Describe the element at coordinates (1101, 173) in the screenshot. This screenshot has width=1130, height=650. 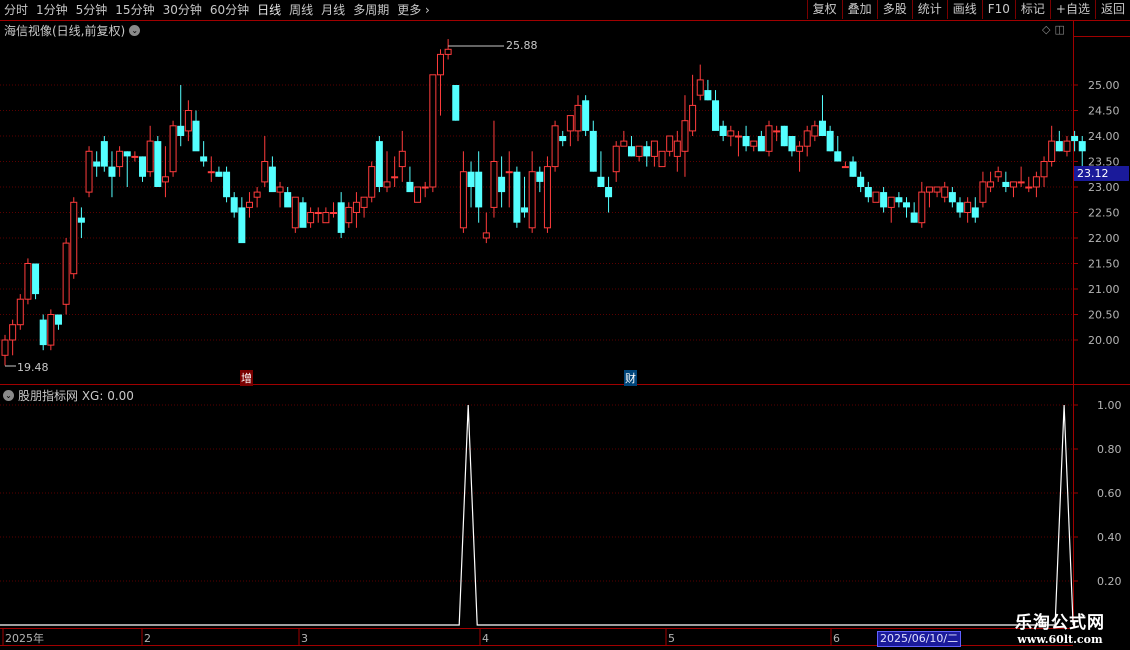
I see `current-price-tag: 23.12` at that location.